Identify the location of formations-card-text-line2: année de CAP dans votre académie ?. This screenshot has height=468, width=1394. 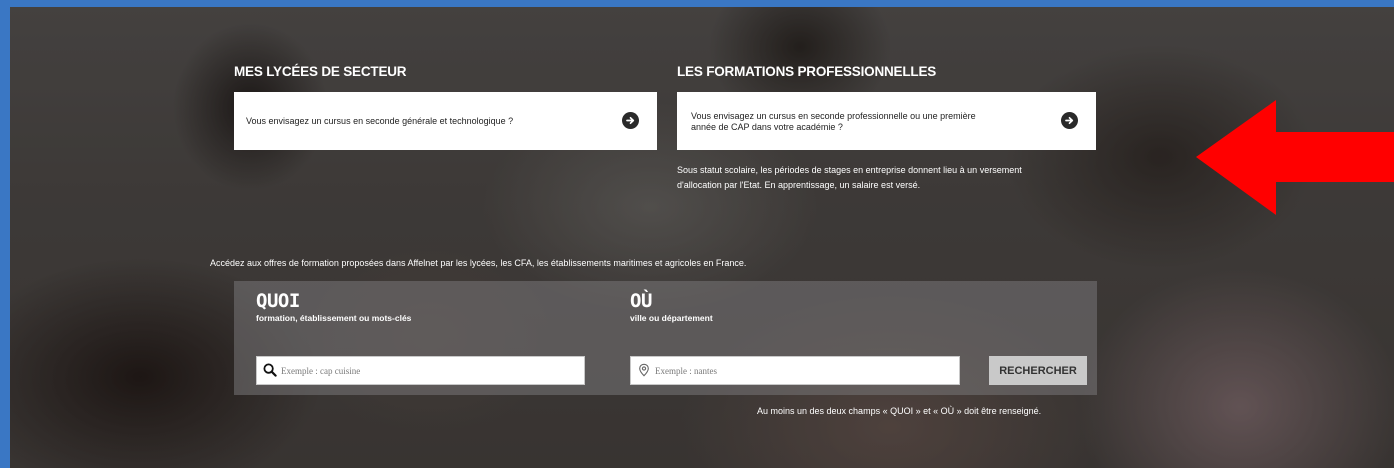
(767, 127).